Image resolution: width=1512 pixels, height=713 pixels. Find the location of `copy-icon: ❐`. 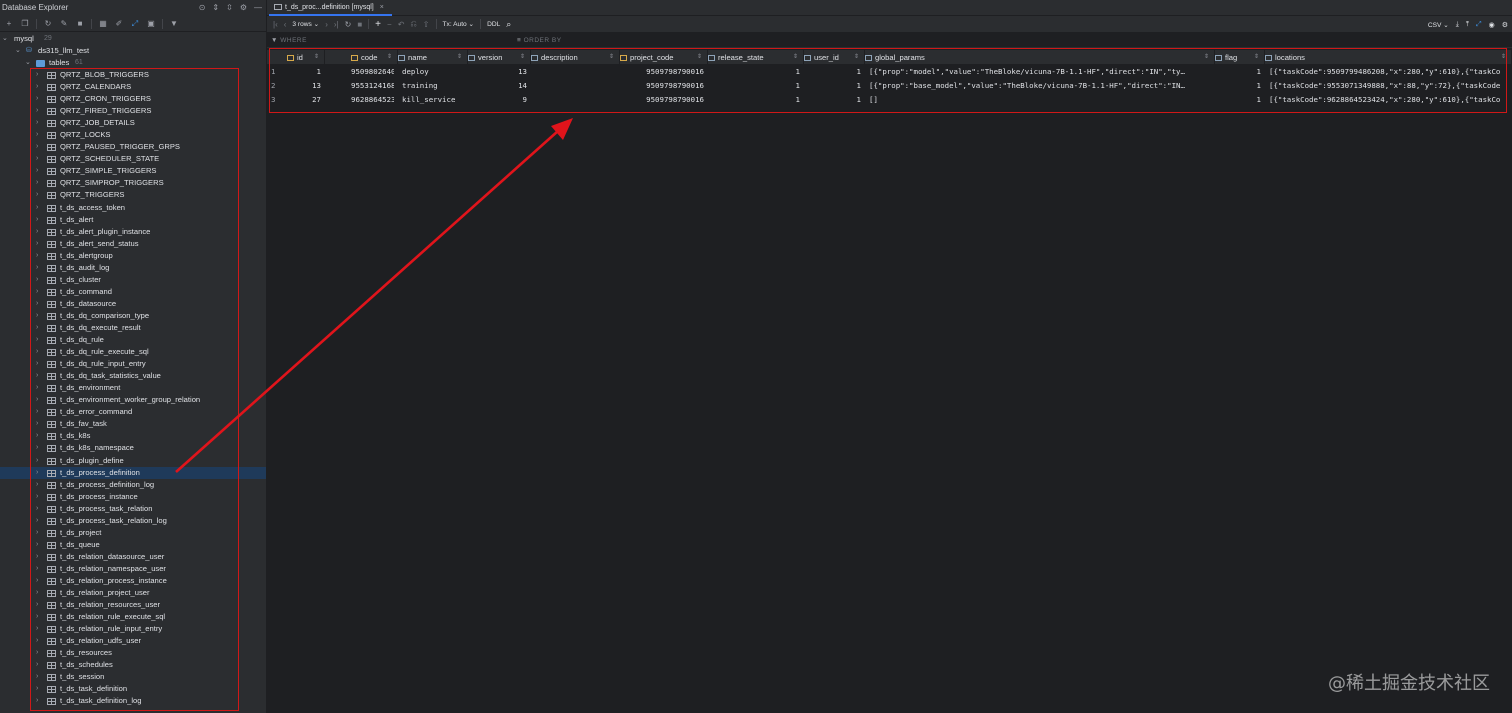

copy-icon: ❐ is located at coordinates (25, 24).